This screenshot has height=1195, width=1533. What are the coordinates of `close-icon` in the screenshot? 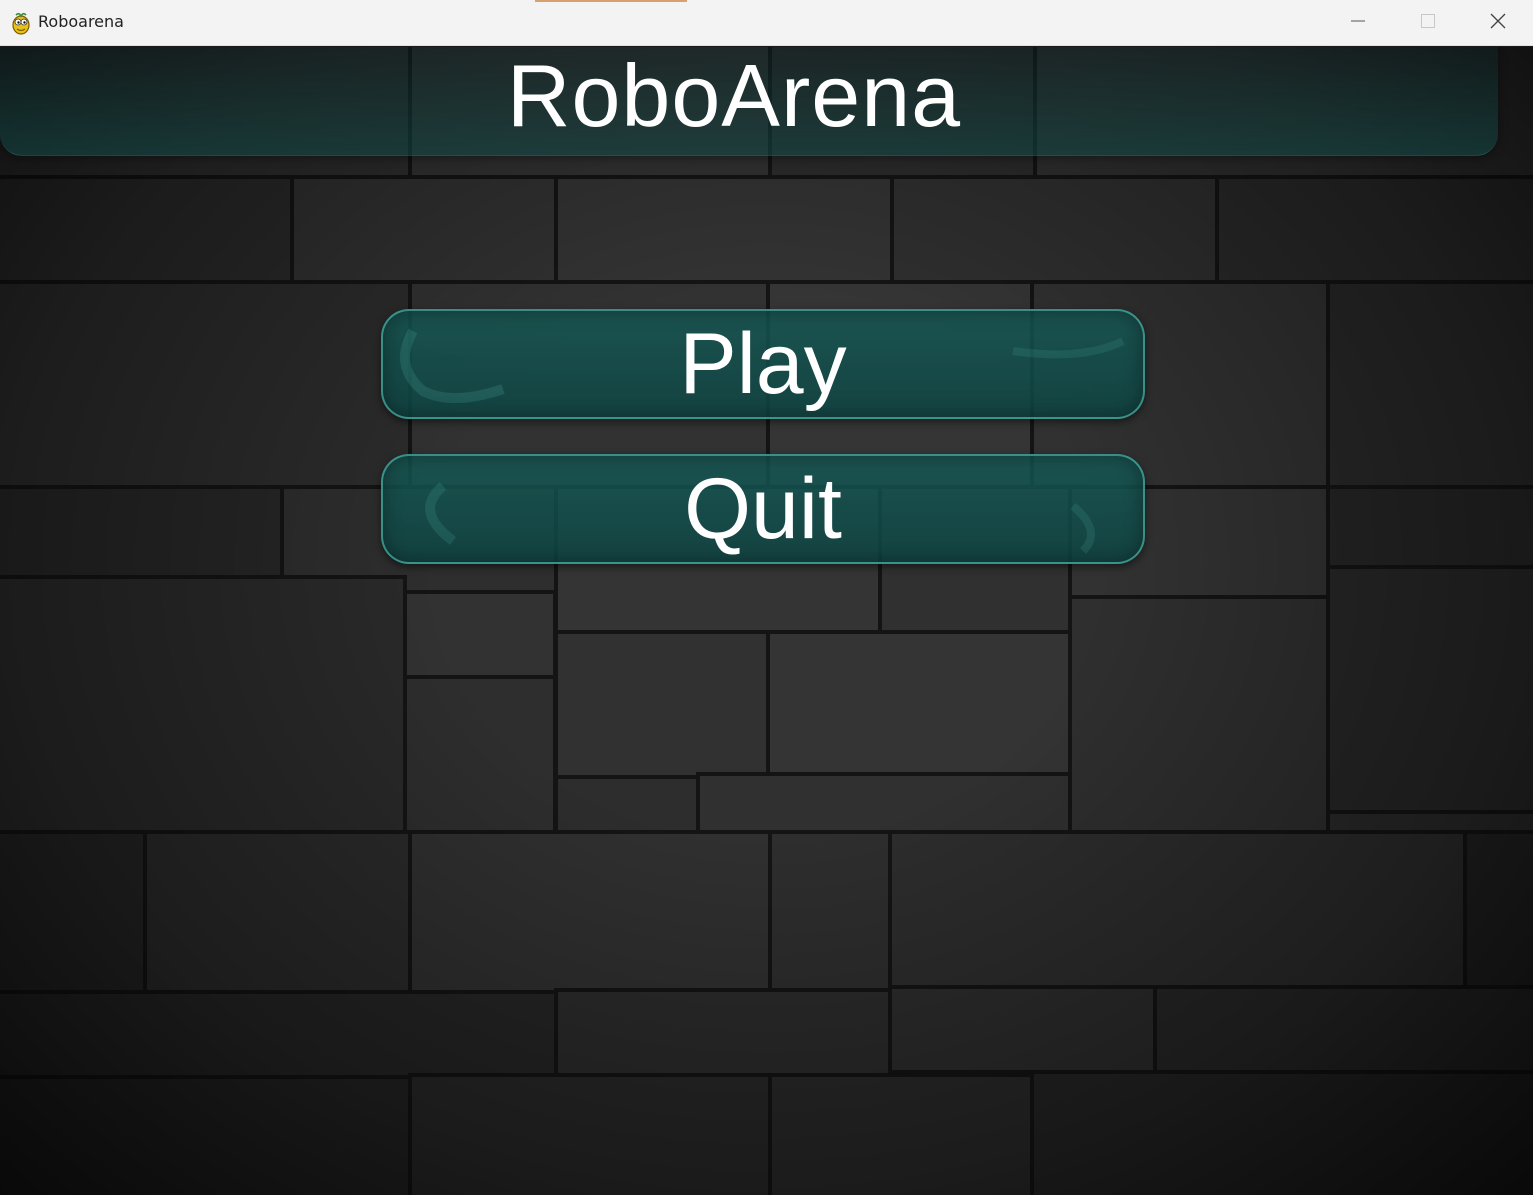 It's located at (1498, 23).